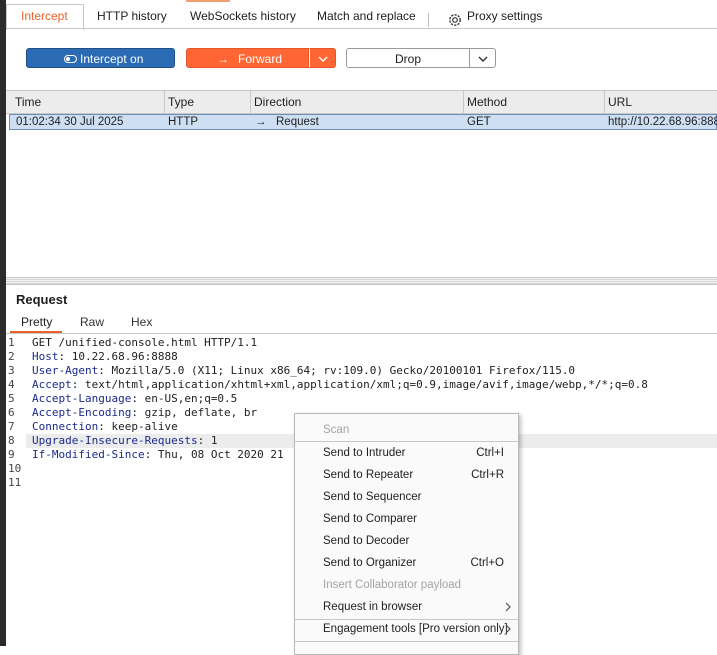 Image resolution: width=717 pixels, height=655 pixels. What do you see at coordinates (11, 426) in the screenshot?
I see `line-number: 7` at bounding box center [11, 426].